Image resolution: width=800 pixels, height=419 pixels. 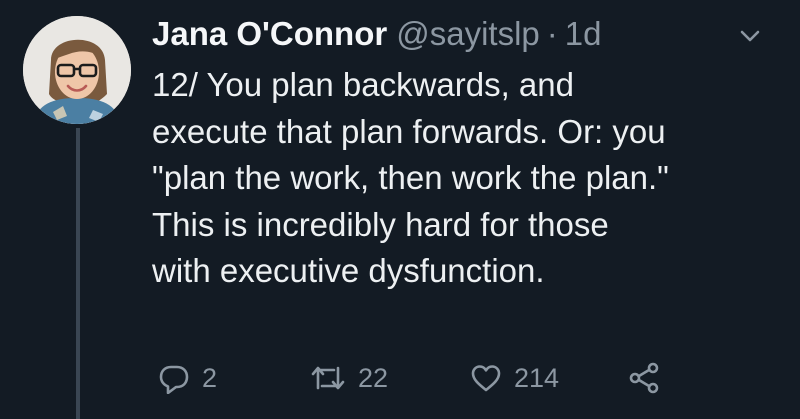 What do you see at coordinates (363, 84) in the screenshot?
I see `tweet-text-line: 12/ You plan backwards, and` at bounding box center [363, 84].